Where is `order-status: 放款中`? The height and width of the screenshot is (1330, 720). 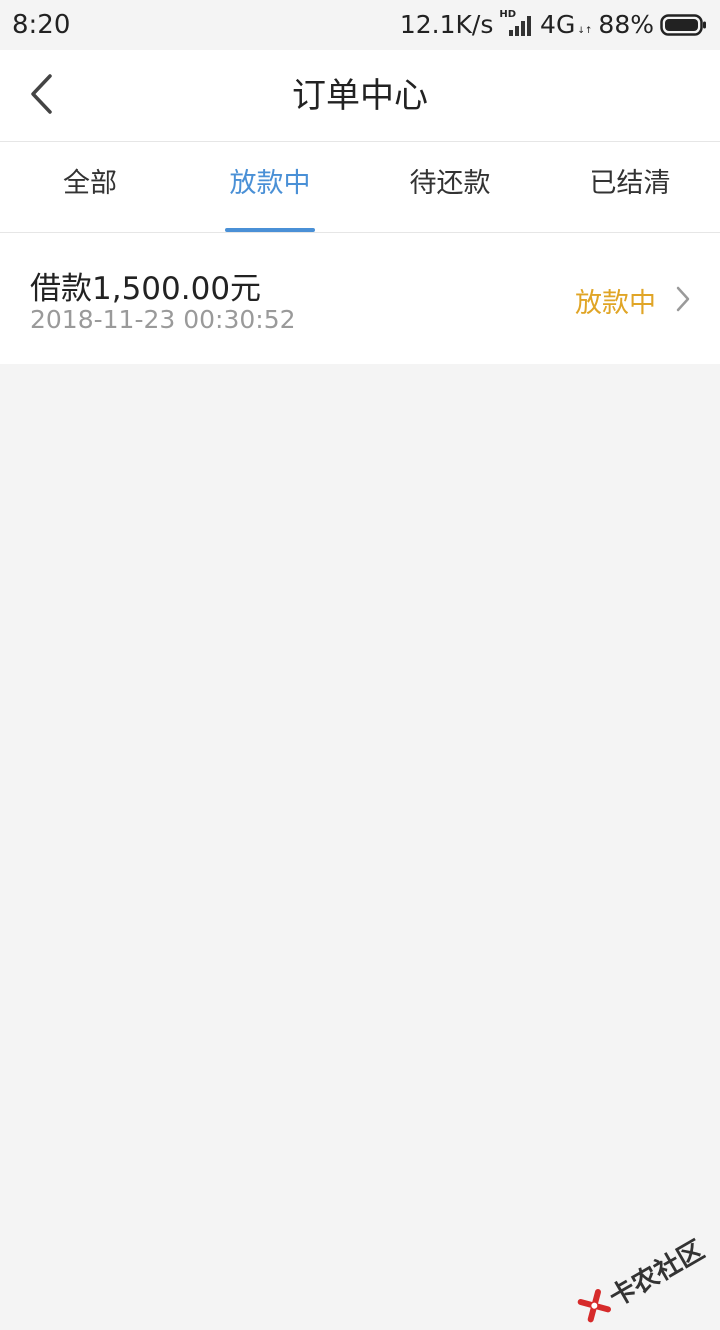
order-status: 放款中 is located at coordinates (615, 300).